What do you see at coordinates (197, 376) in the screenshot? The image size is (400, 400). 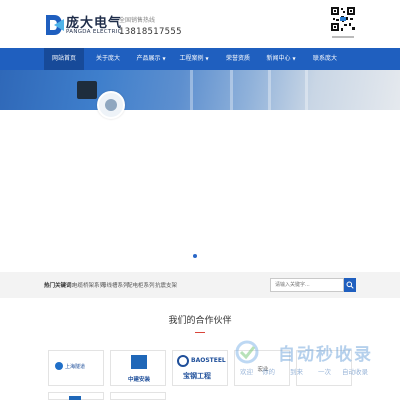 I see `partner-subname: 宝钢工程` at bounding box center [197, 376].